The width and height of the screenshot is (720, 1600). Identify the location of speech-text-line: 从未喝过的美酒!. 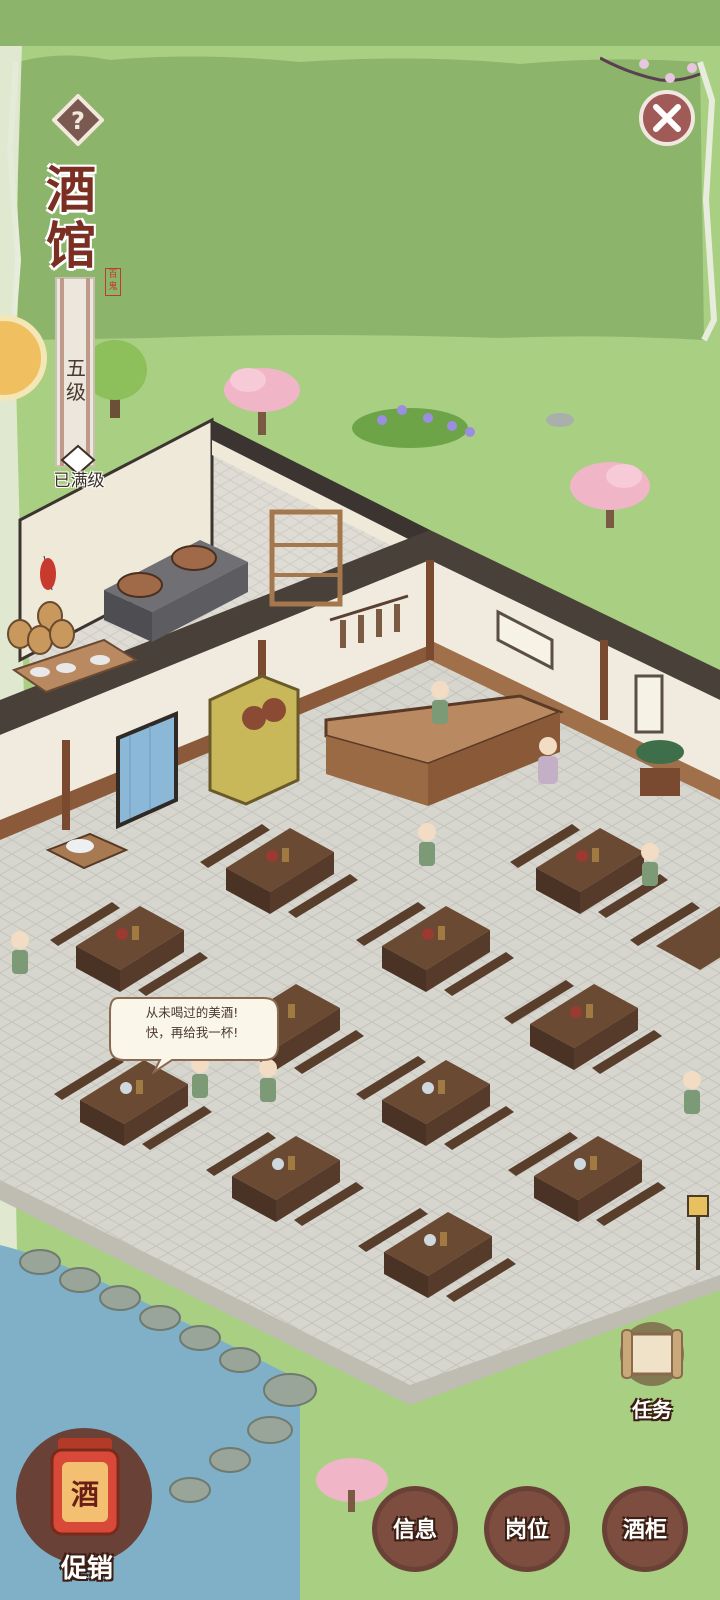
(192, 1012).